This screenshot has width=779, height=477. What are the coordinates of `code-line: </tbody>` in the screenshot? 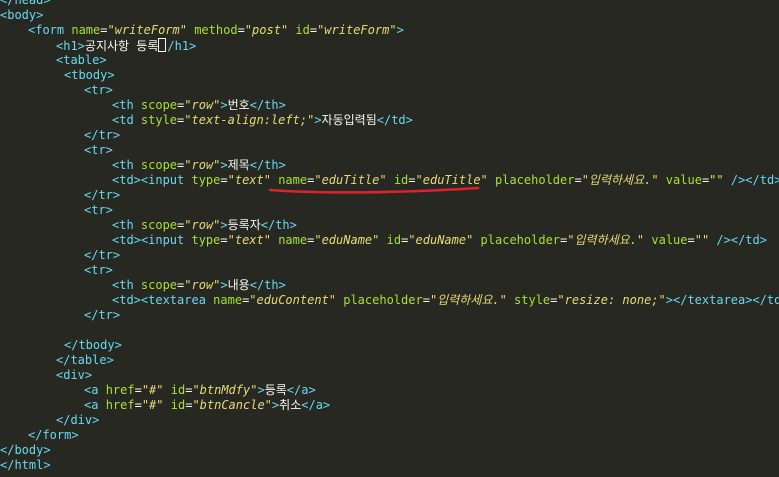 It's located at (93, 345).